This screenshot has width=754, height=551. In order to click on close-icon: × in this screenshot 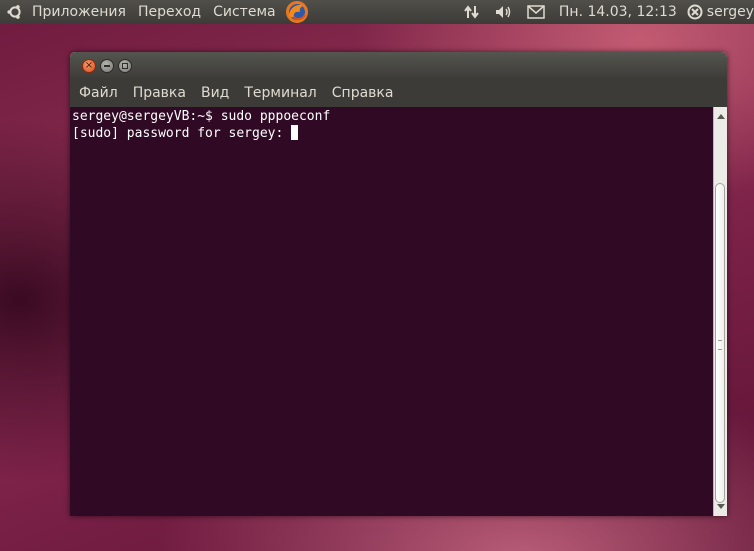, I will do `click(89, 65)`.